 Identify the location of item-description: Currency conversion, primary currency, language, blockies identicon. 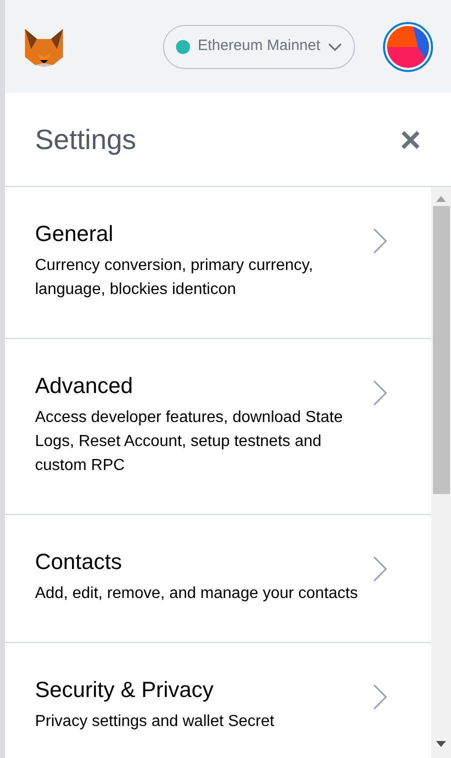
(174, 278).